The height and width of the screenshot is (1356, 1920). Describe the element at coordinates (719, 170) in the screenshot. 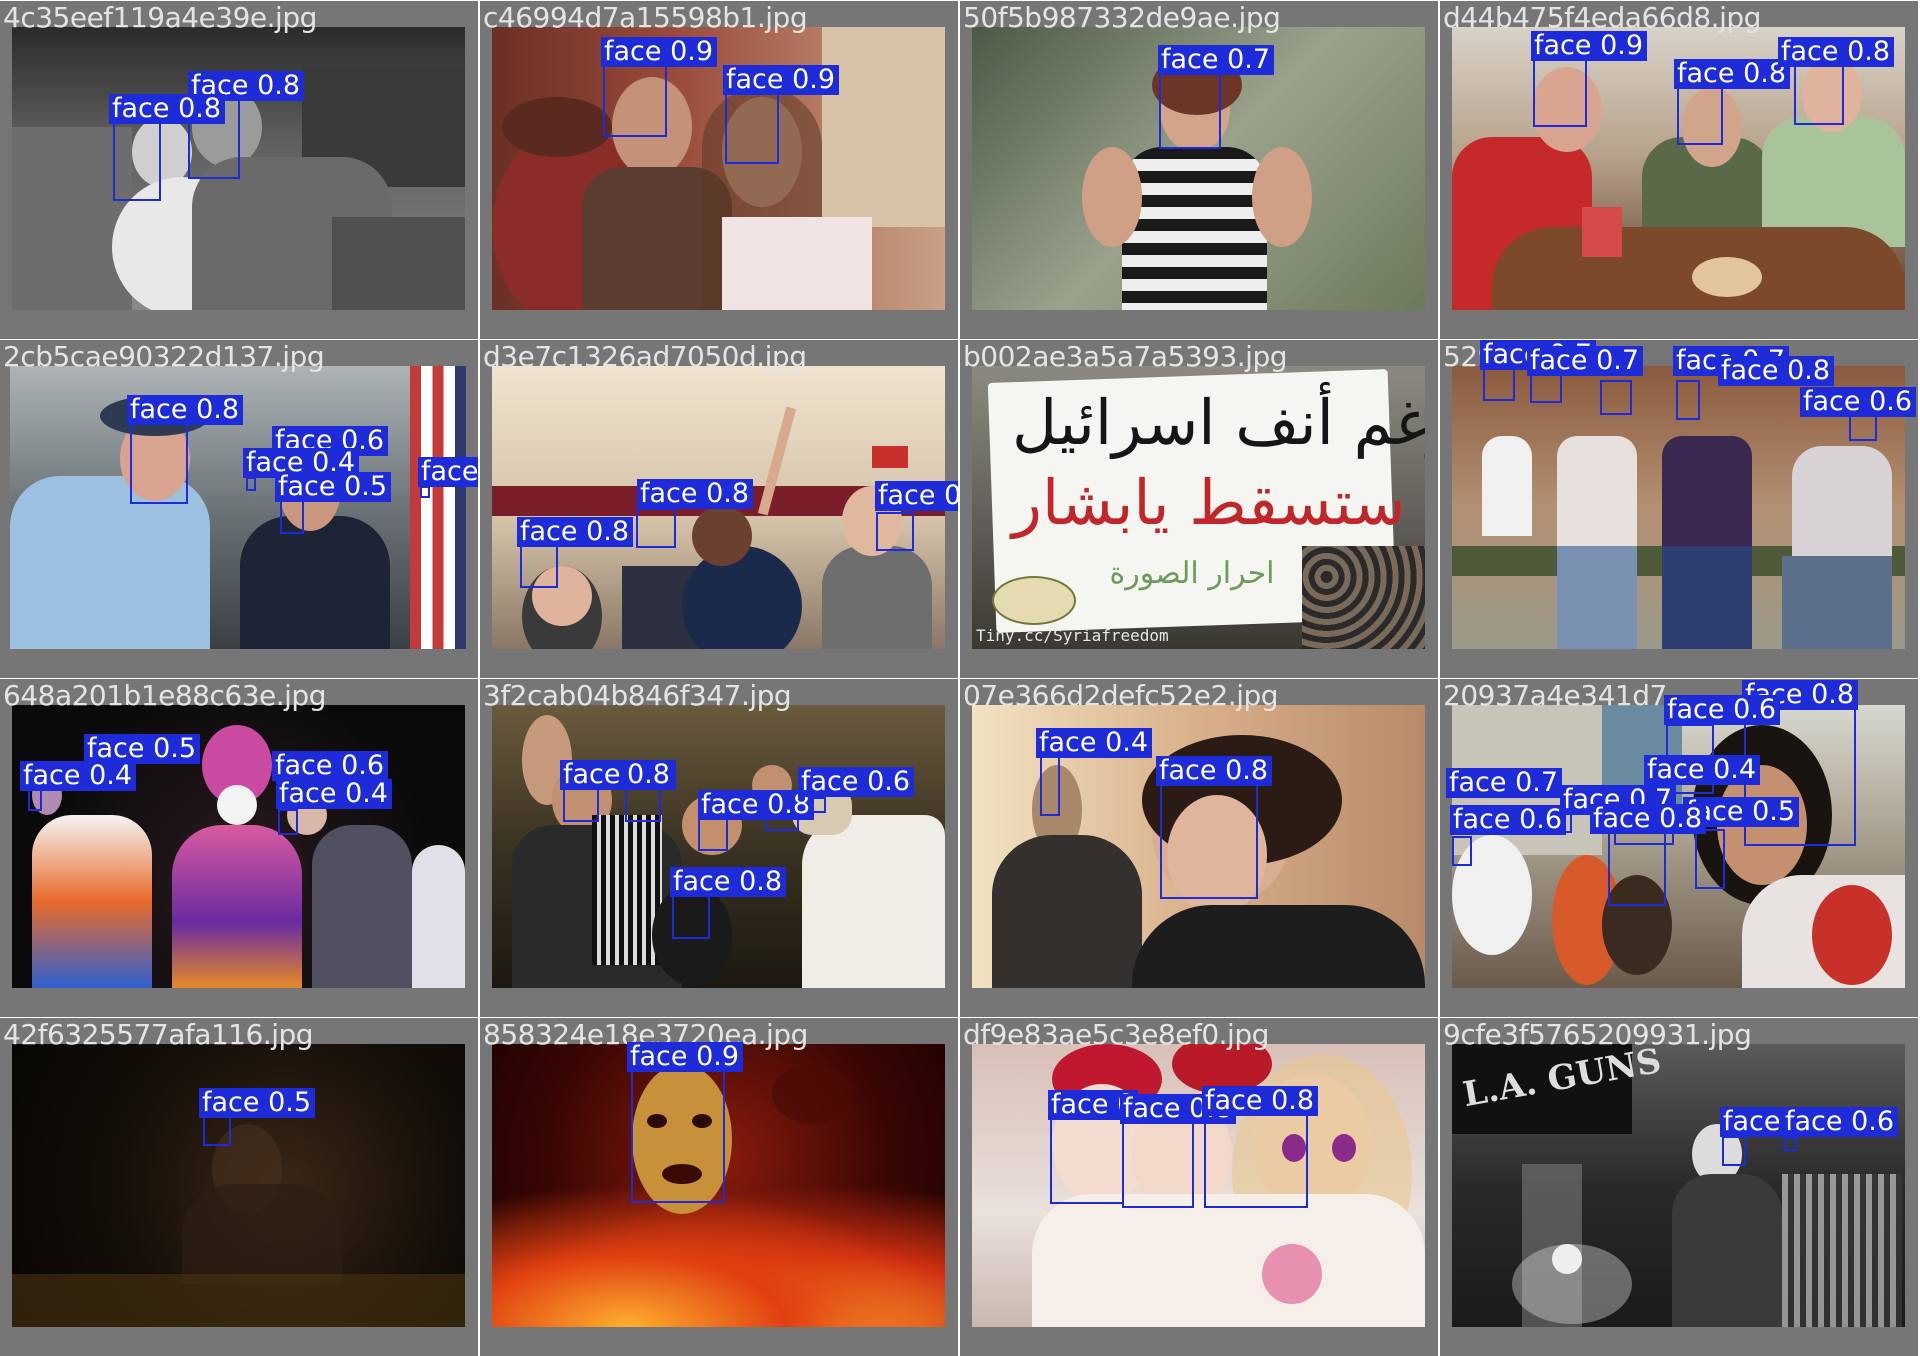

I see `tile-1: c46994d7a15598b1.jpg face 0.9 face 0.9` at that location.